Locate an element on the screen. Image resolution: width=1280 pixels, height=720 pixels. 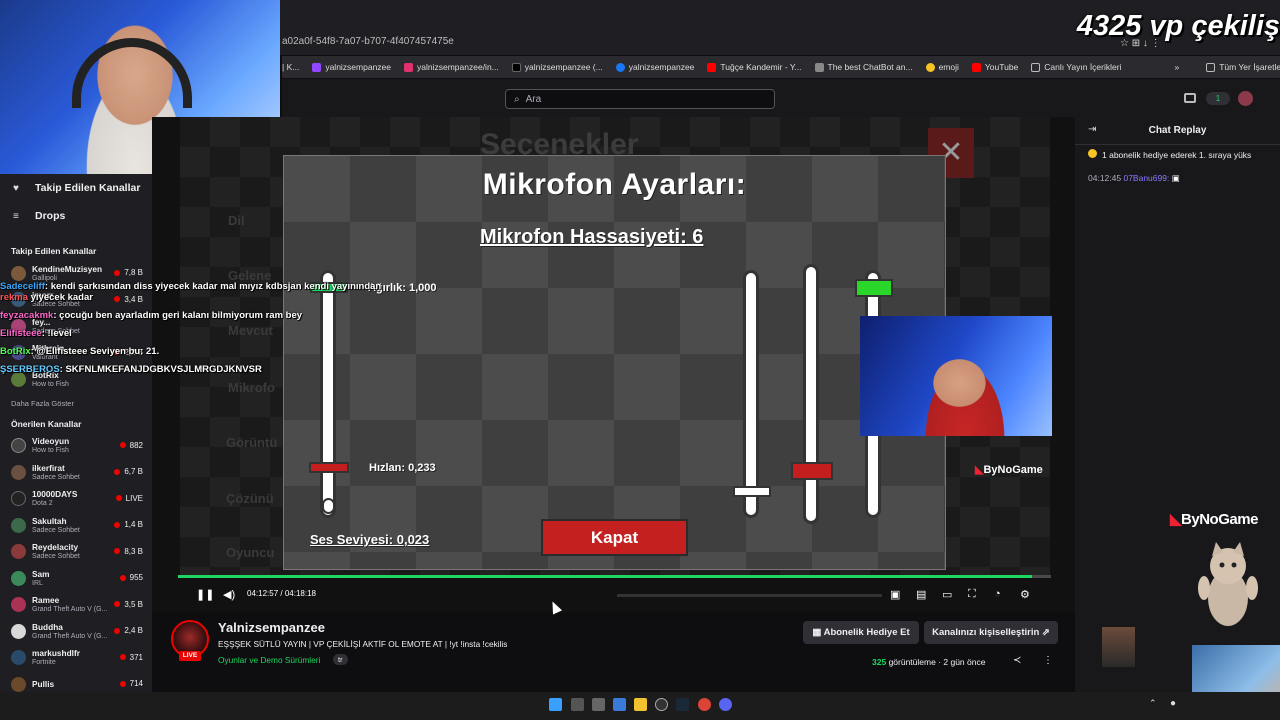
tray-chevron-icon: ⌃ is located at coordinates (1153, 703).